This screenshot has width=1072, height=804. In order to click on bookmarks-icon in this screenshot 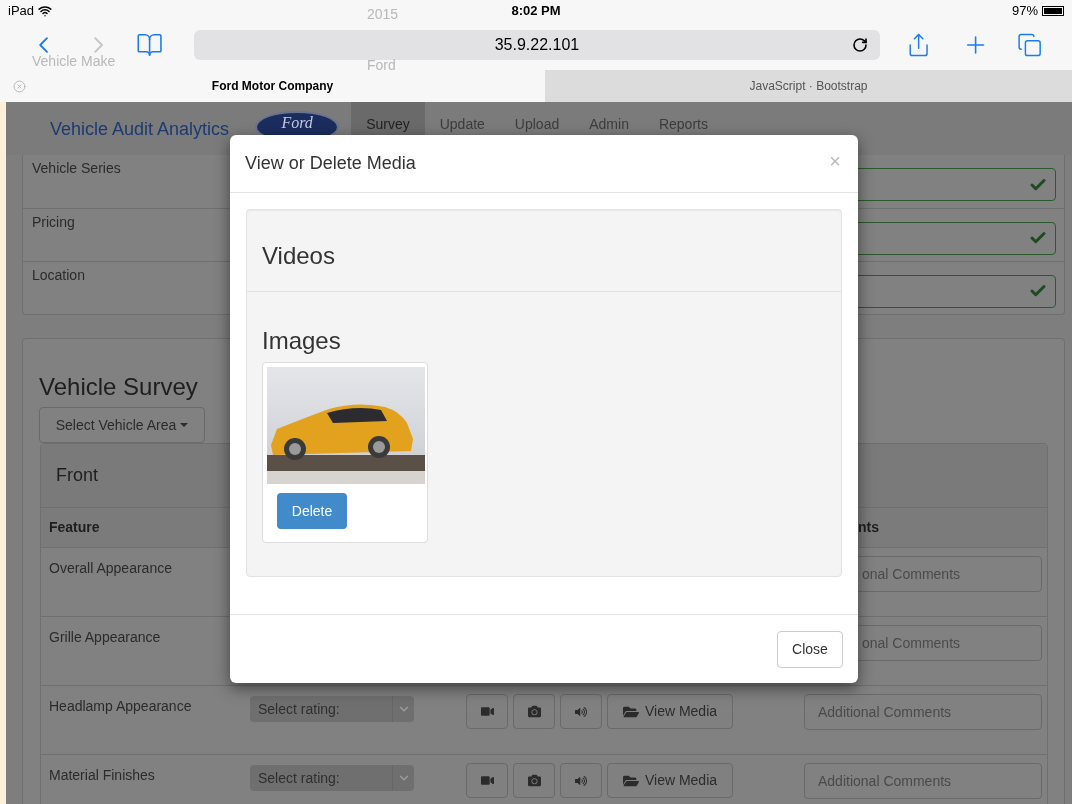, I will do `click(150, 45)`.